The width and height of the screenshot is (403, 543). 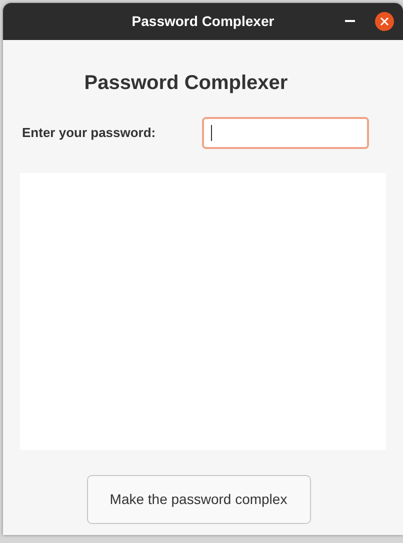 What do you see at coordinates (203, 21) in the screenshot?
I see `window-title: Password Complexer` at bounding box center [203, 21].